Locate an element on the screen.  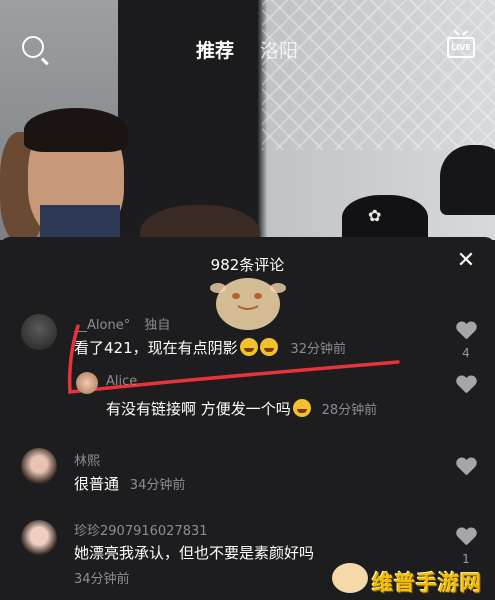
search-icon is located at coordinates (33, 47).